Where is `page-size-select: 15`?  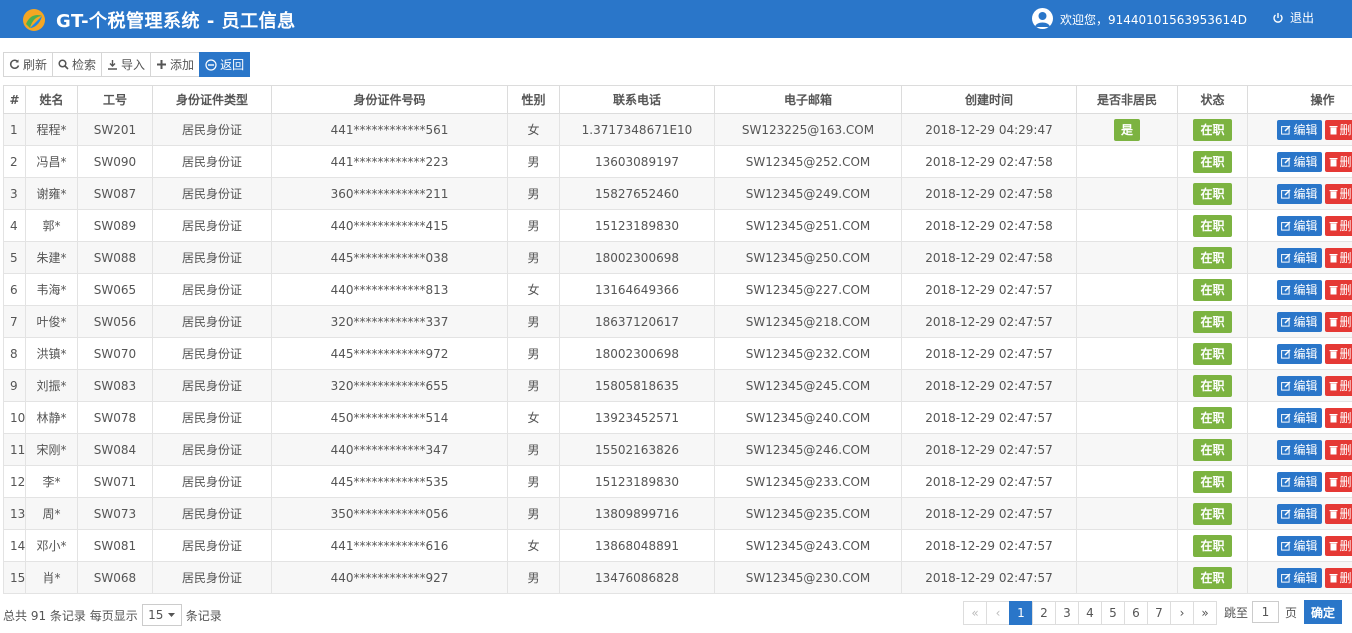 page-size-select: 15 is located at coordinates (161, 615).